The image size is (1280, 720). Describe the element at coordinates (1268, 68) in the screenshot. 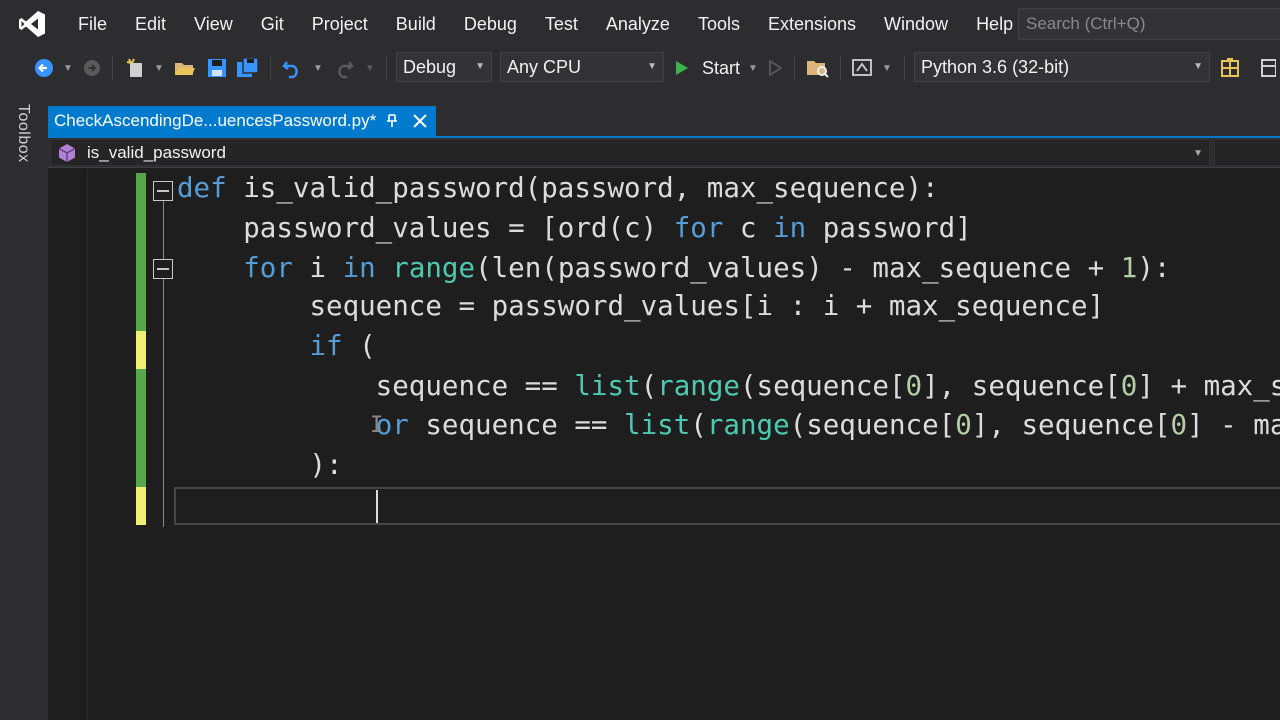

I see `toolbar-options-icon` at that location.